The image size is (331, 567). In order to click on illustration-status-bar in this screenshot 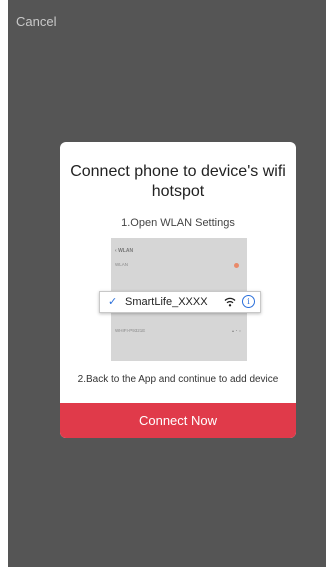, I will do `click(179, 242)`.